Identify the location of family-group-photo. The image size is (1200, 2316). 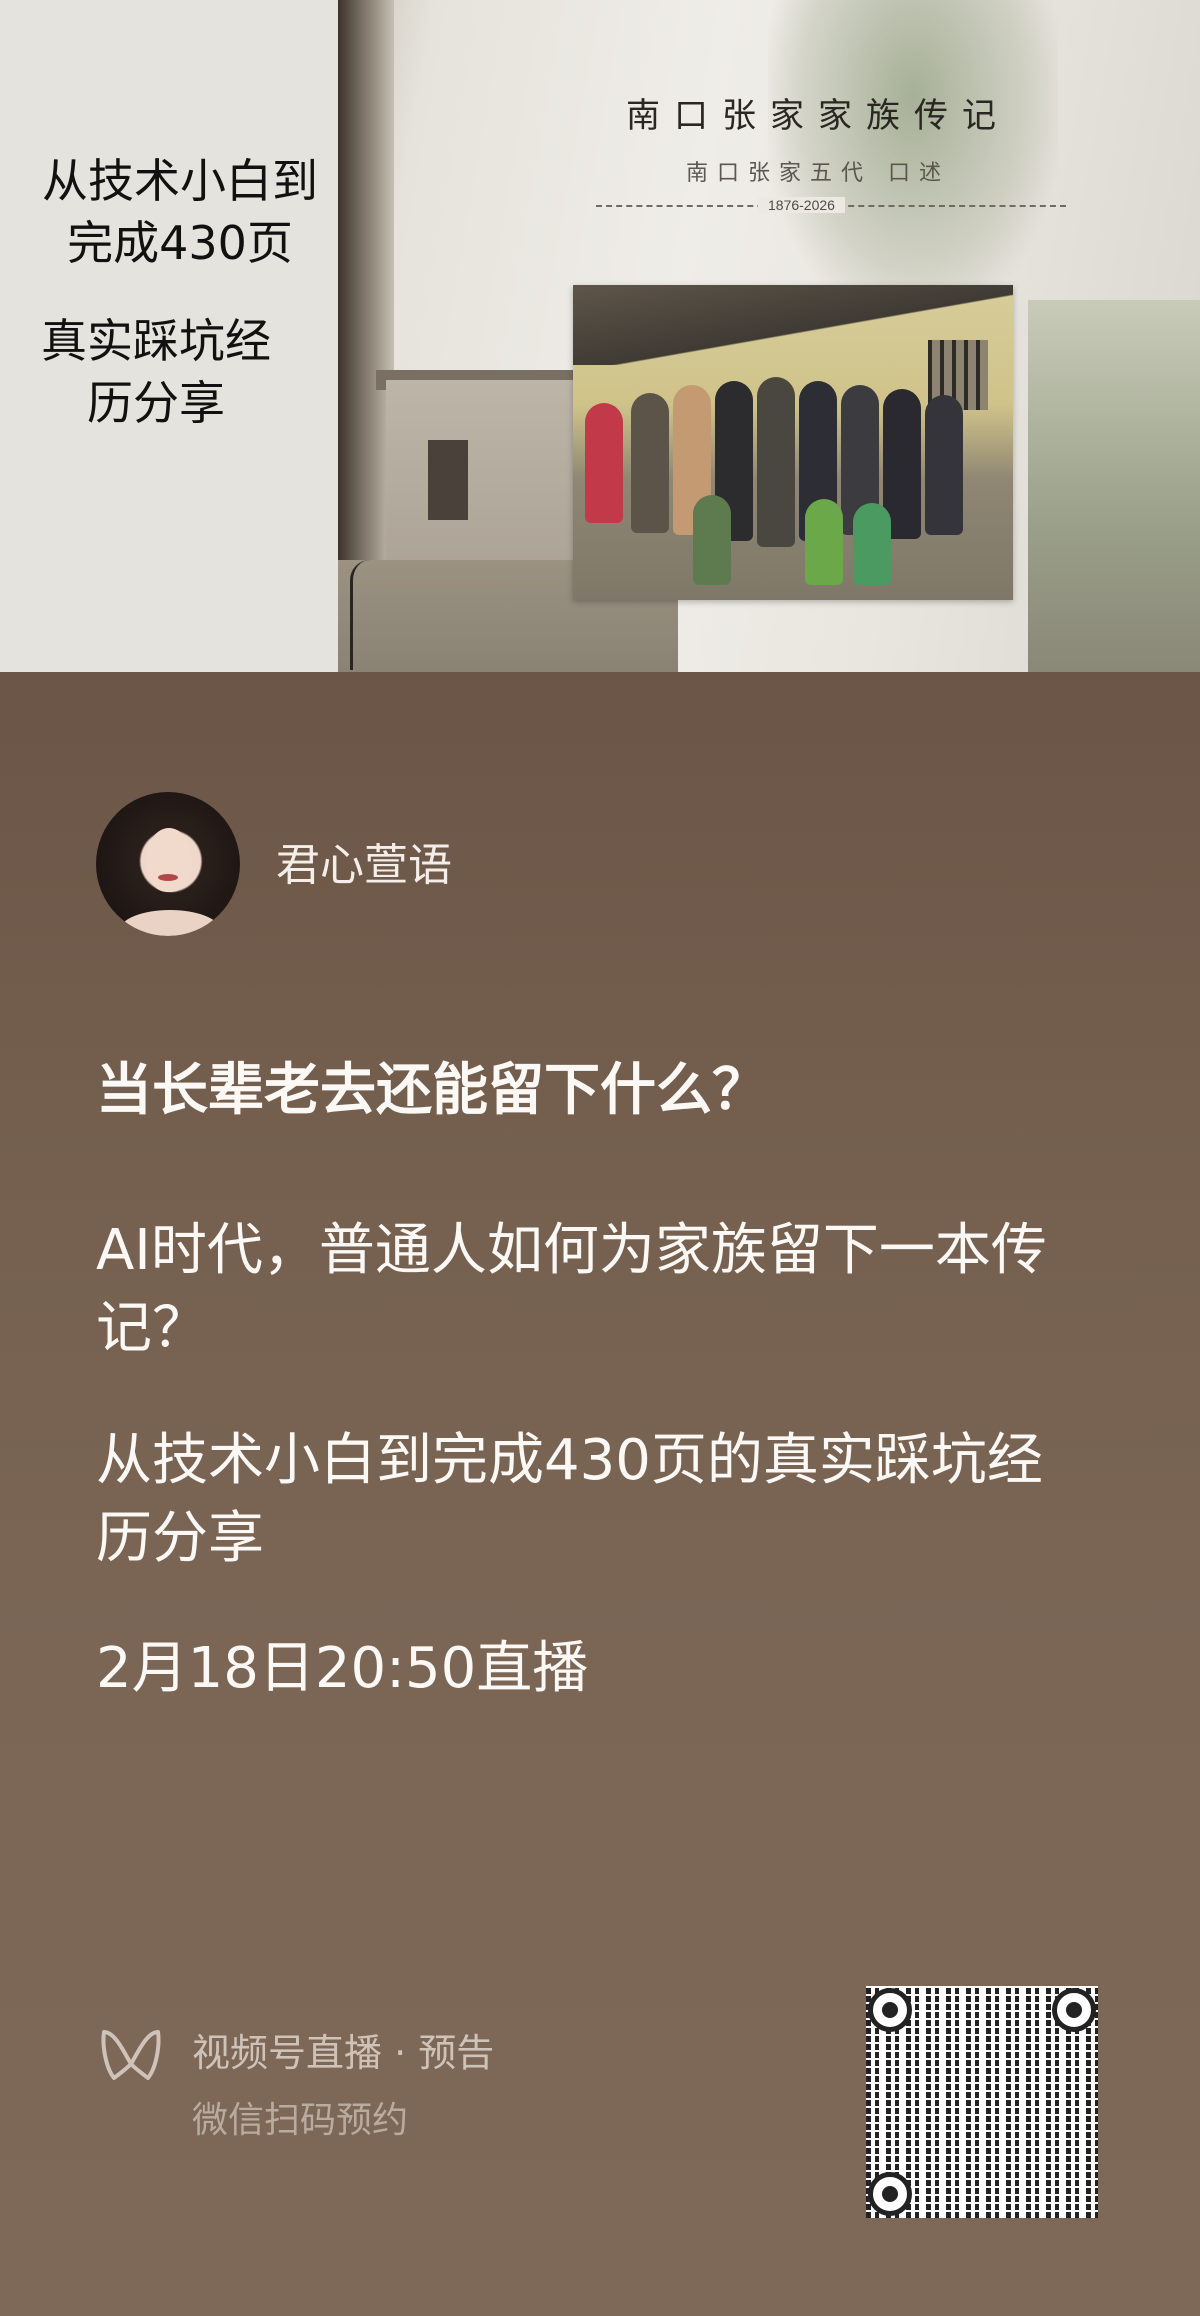
(793, 442).